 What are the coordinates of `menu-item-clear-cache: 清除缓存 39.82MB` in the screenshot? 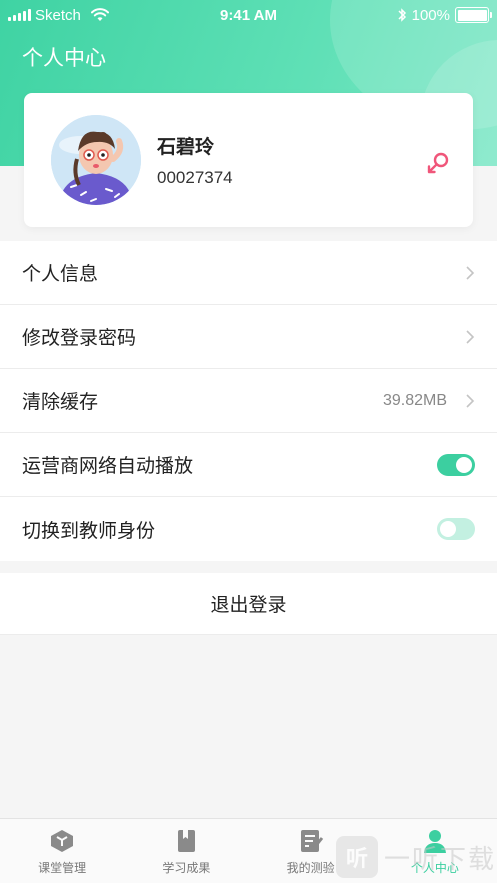 It's located at (248, 401).